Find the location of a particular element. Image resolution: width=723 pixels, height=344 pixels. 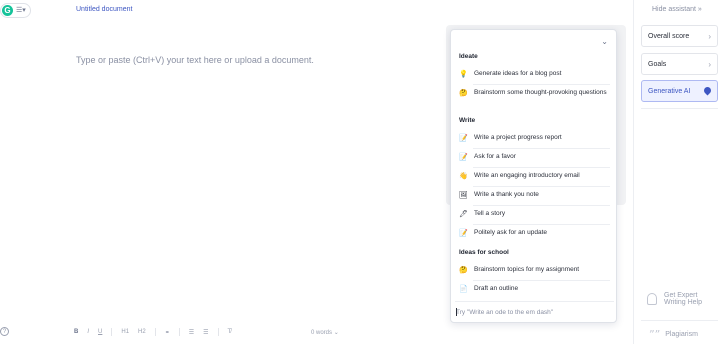

grammarly-logo-icon: G is located at coordinates (7, 10).